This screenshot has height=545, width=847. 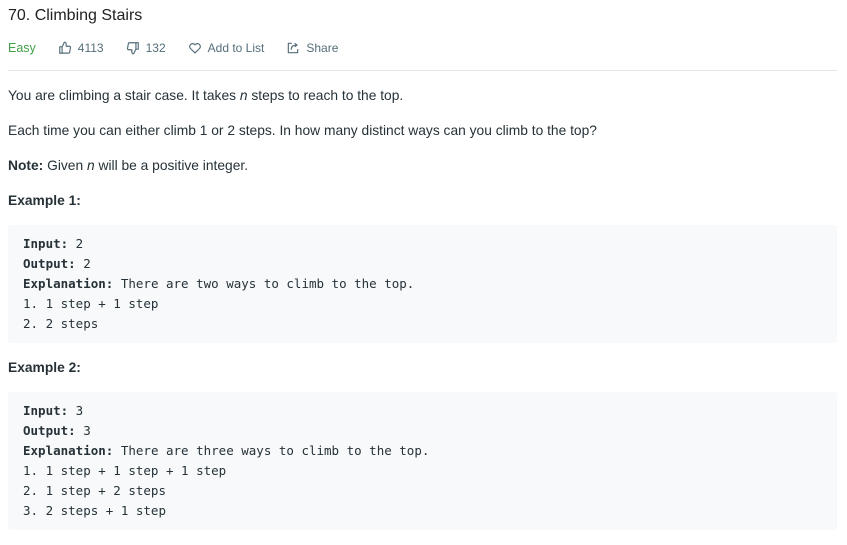 What do you see at coordinates (133, 48) in the screenshot?
I see `thumbs-down-icon` at bounding box center [133, 48].